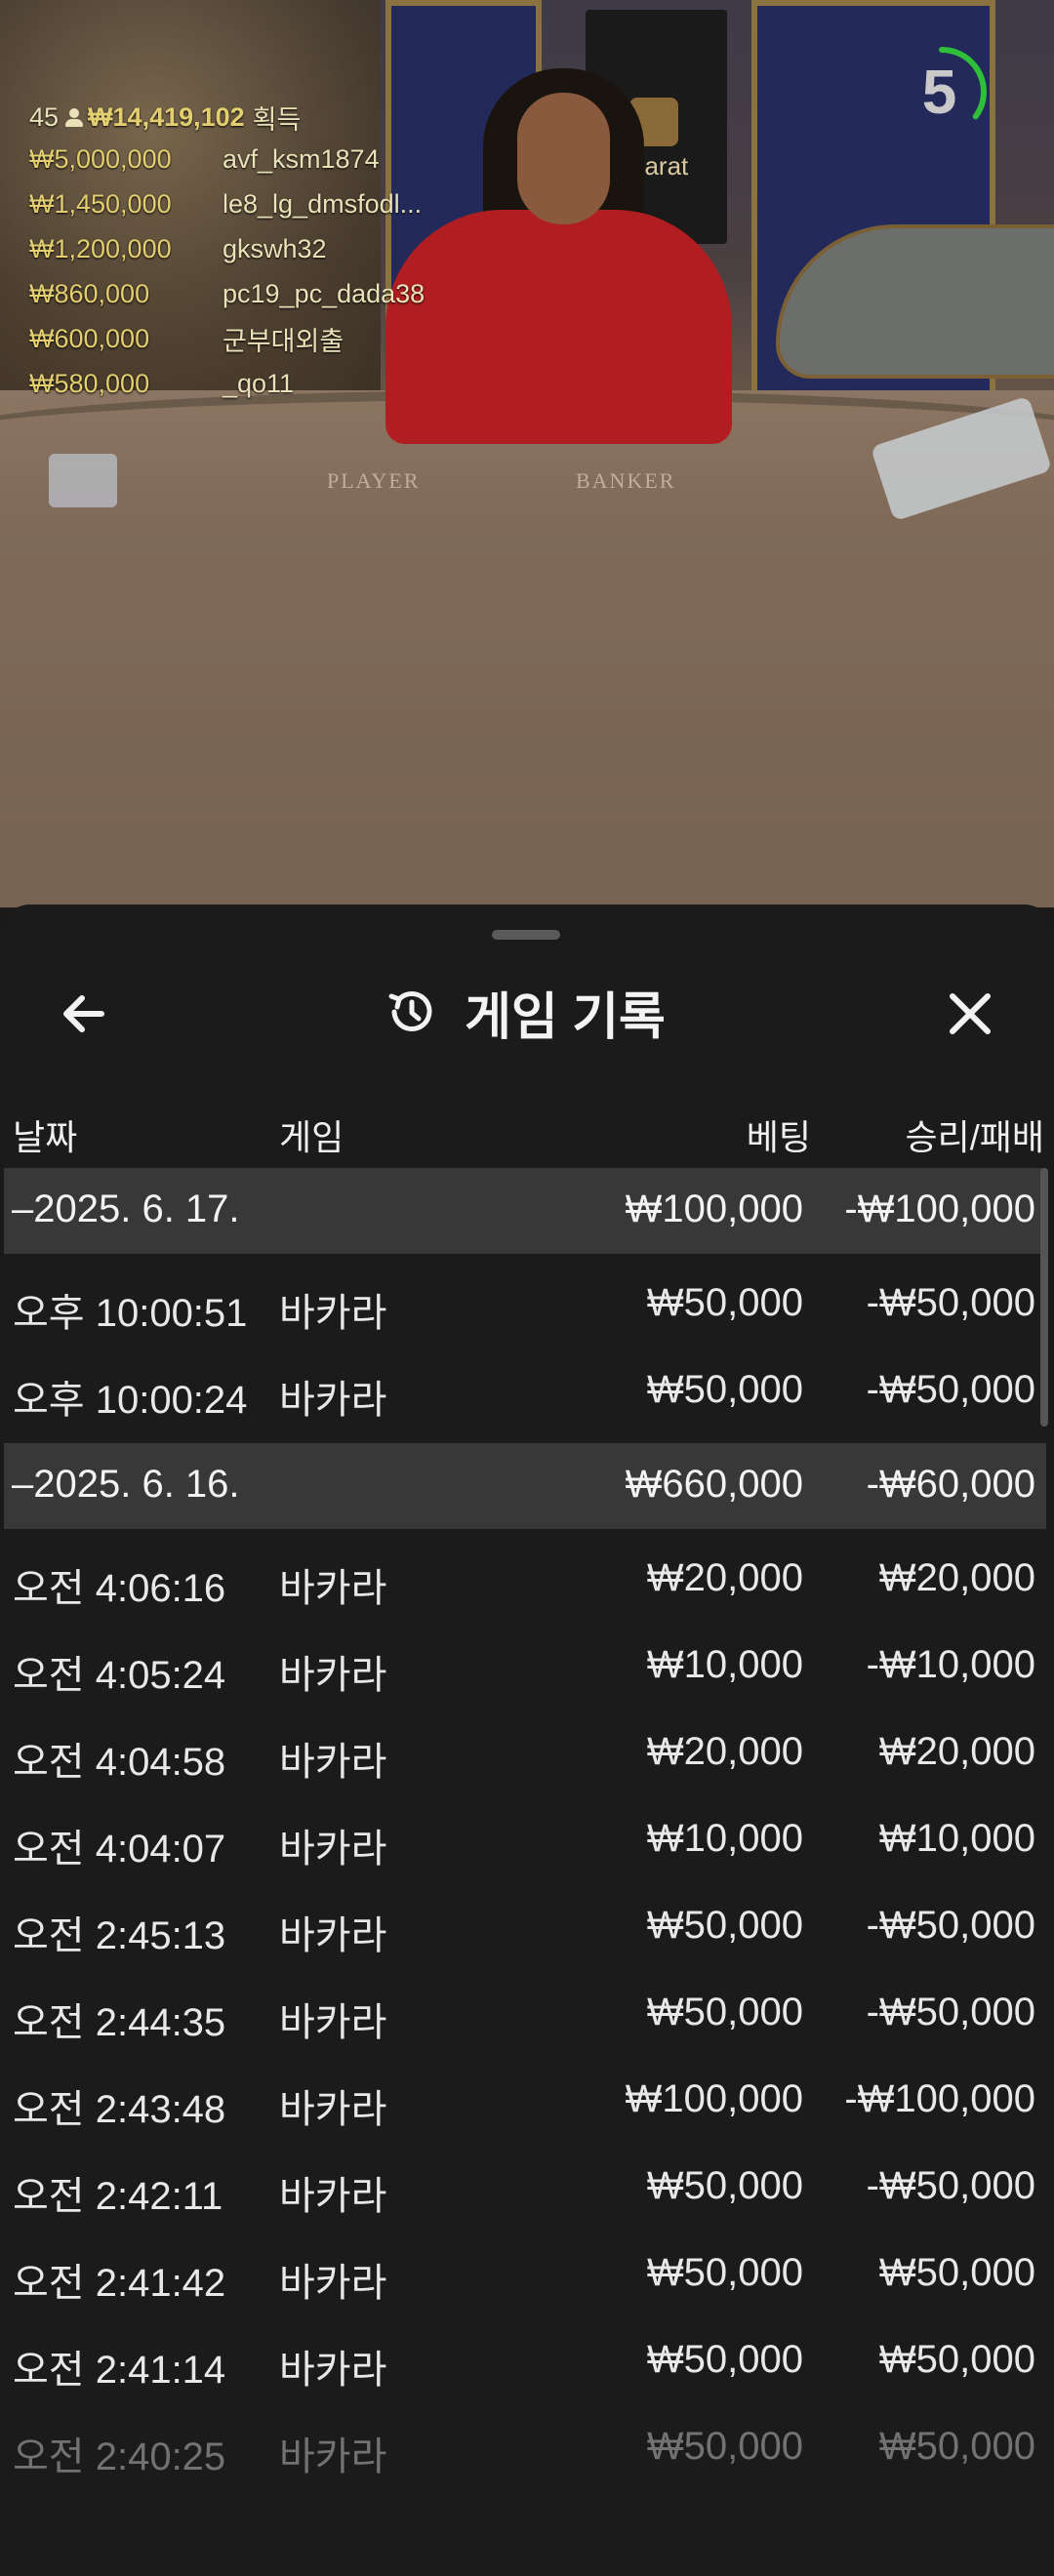 The image size is (1054, 2576). What do you see at coordinates (227, 248) in the screenshot?
I see `winner-row: ₩1,200,000 gkswh32` at bounding box center [227, 248].